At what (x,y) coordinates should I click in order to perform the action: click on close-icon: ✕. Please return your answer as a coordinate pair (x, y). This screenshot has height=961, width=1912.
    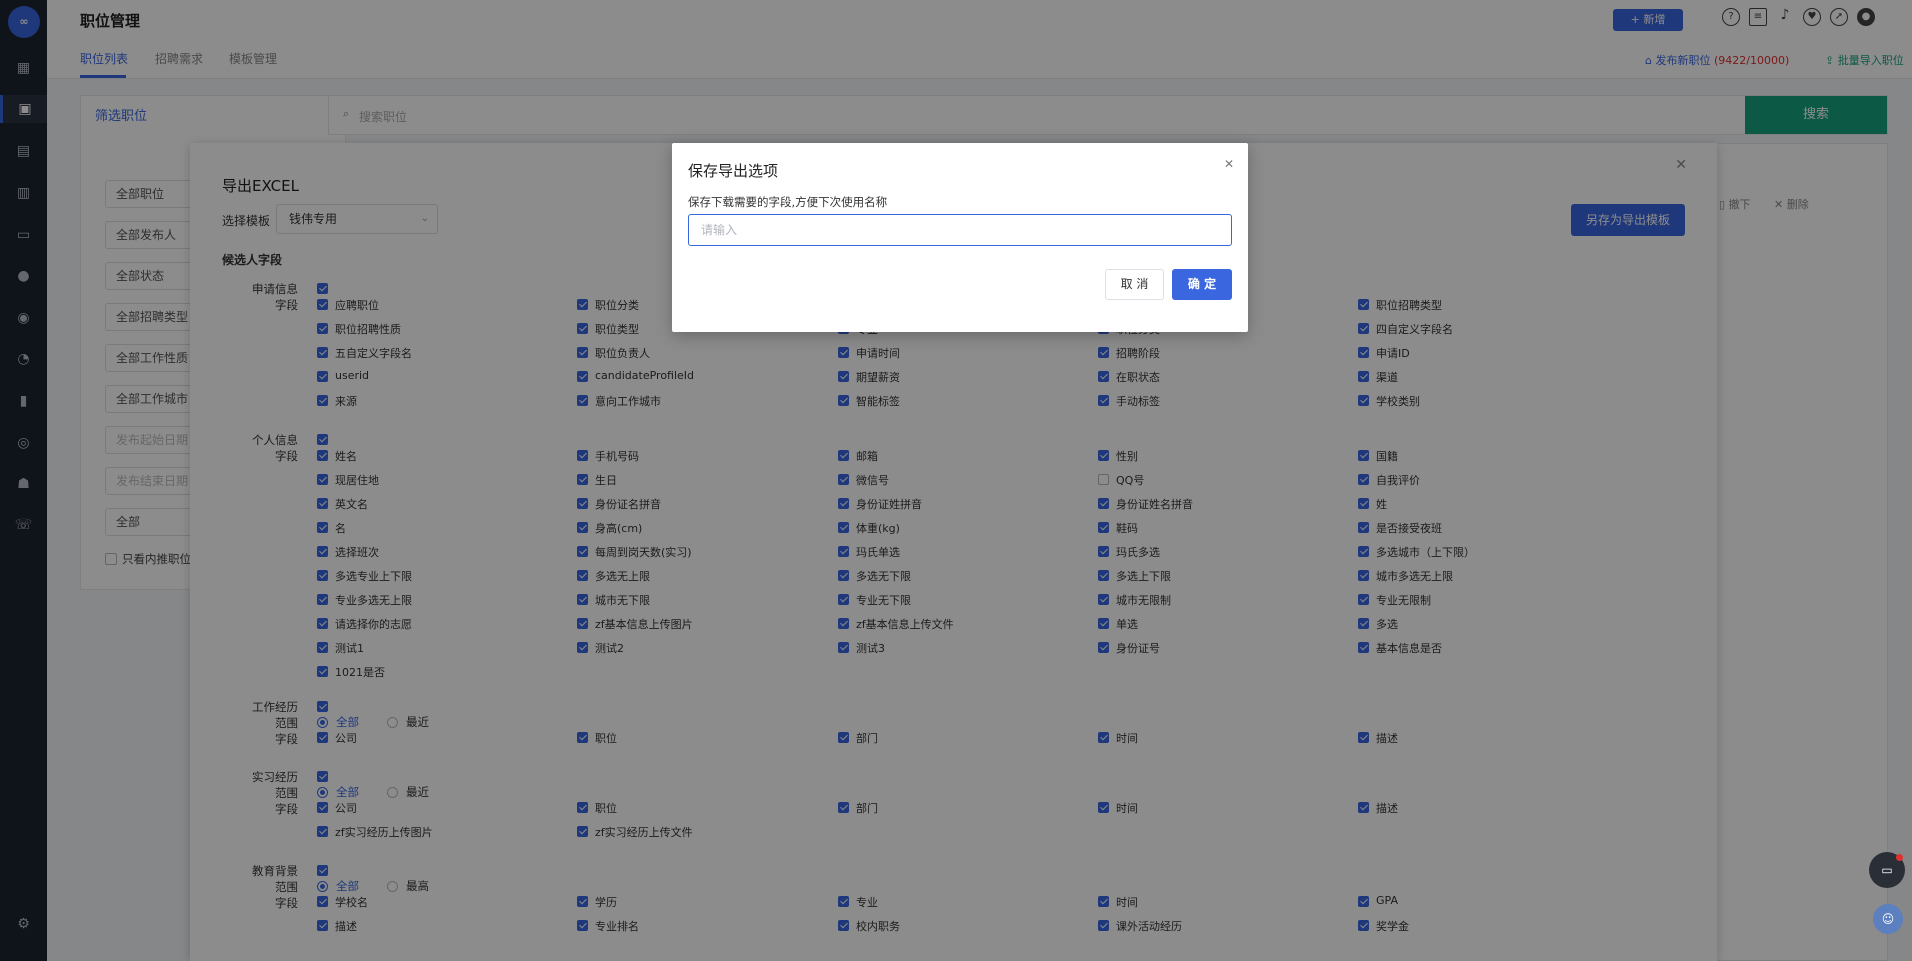
    Looking at the image, I should click on (1229, 164).